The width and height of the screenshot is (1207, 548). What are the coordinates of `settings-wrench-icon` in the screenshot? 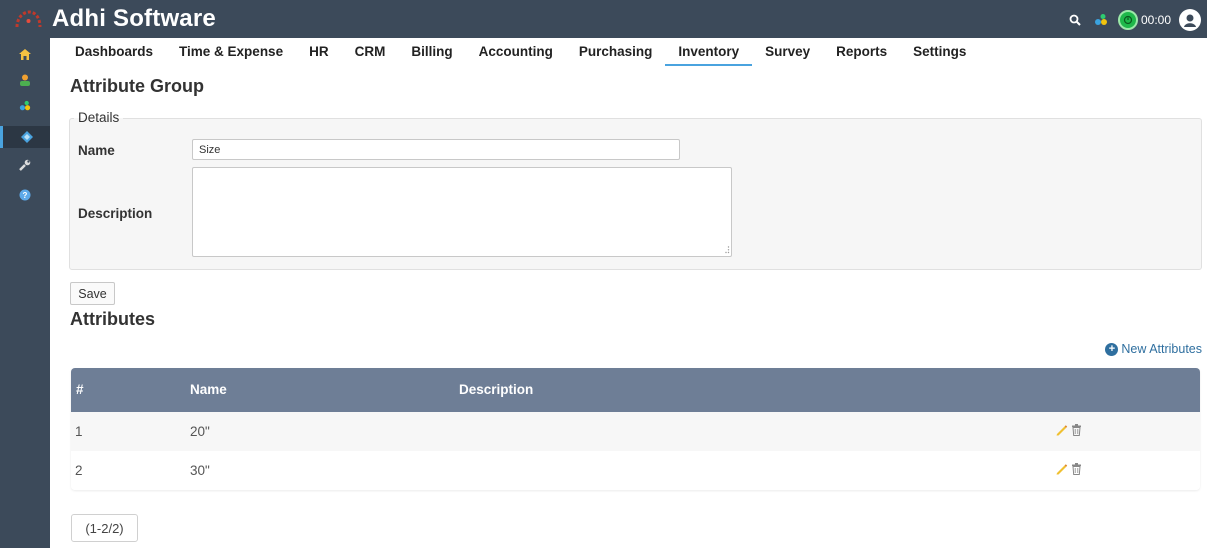 It's located at (25, 165).